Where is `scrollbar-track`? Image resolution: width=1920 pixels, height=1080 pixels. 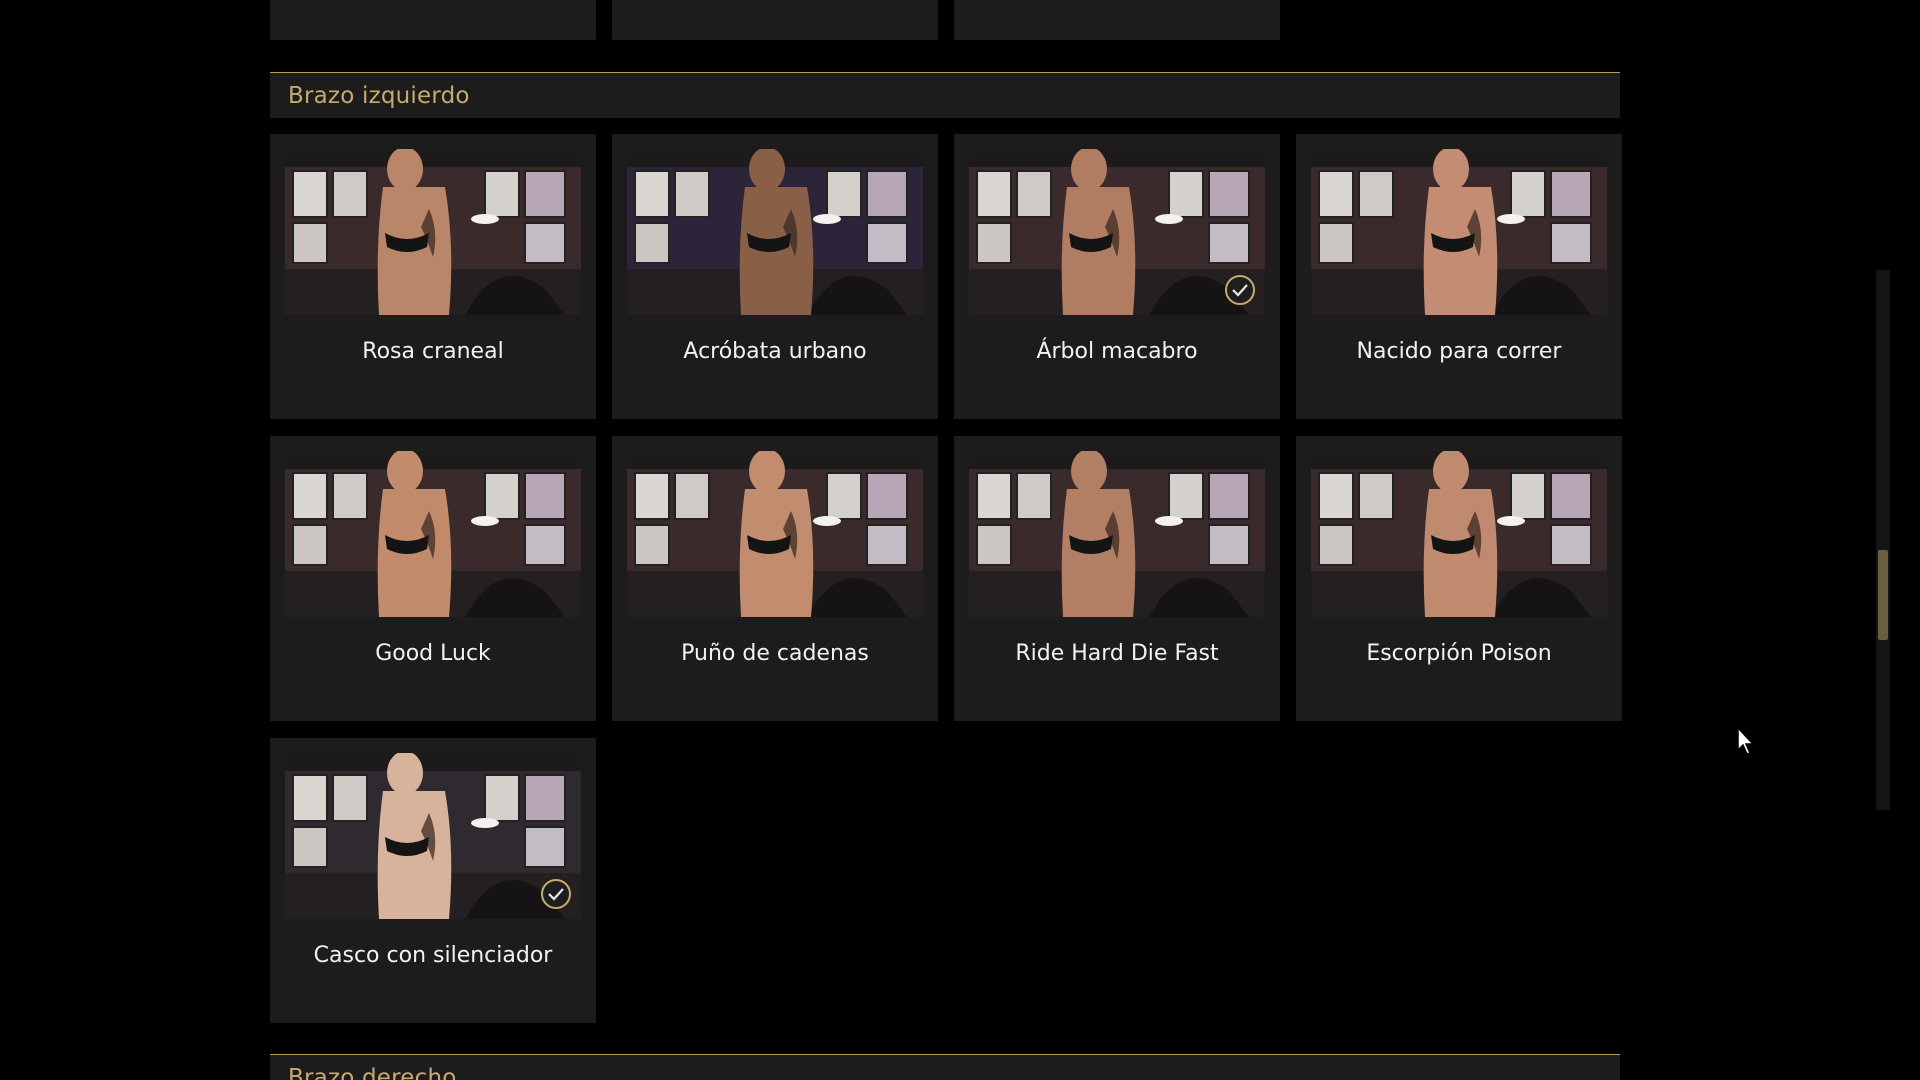
scrollbar-track is located at coordinates (1883, 540).